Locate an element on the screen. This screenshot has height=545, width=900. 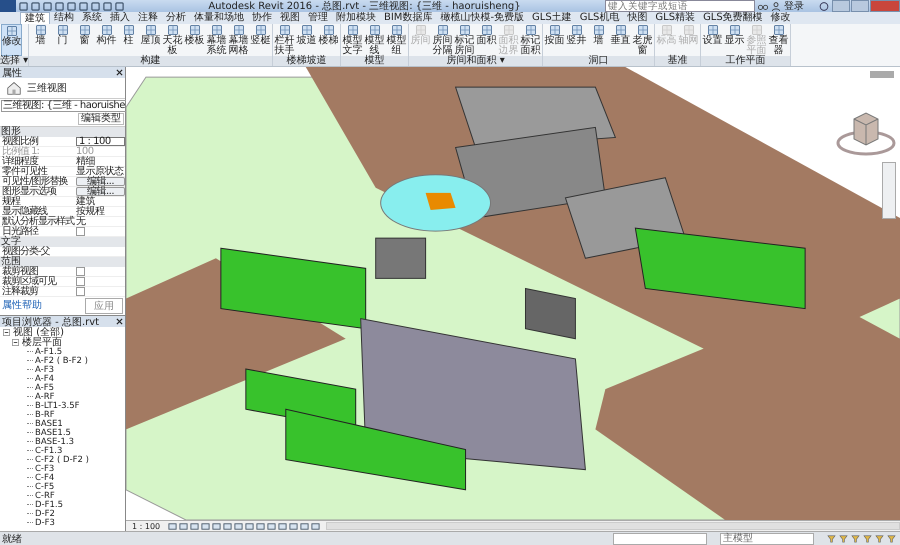
ribbon-tool-button: 修改 is located at coordinates (11, 40).